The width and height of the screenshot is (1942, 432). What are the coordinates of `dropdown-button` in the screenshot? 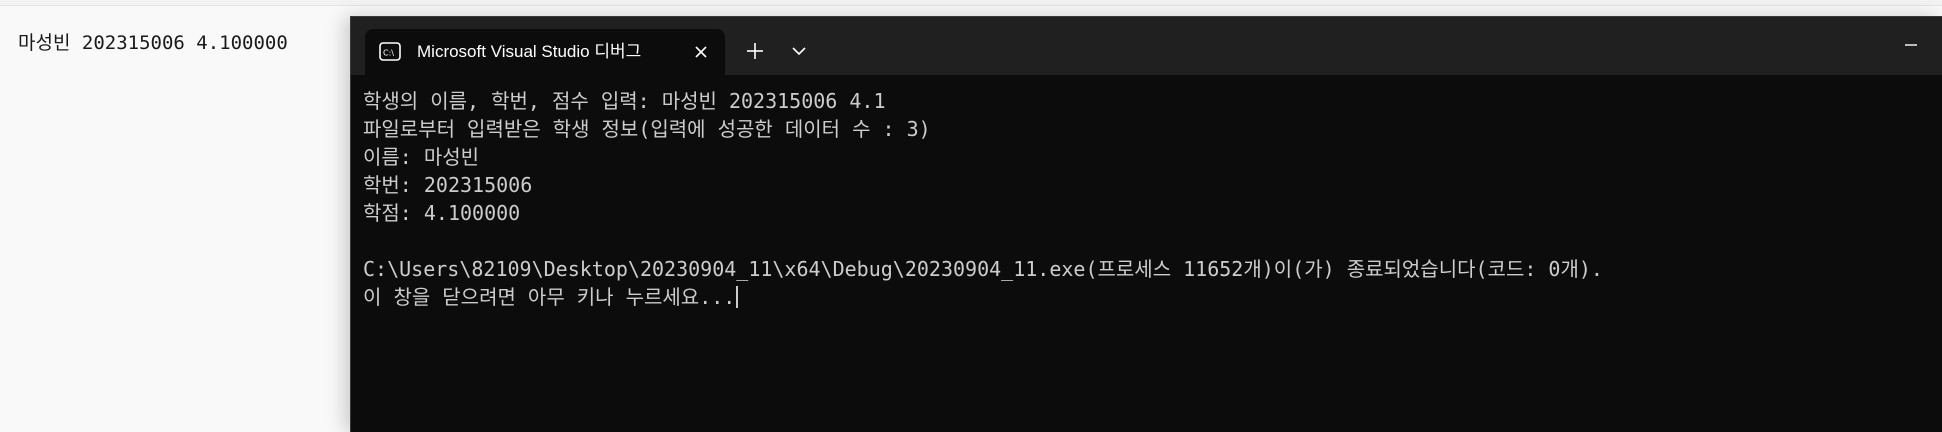 It's located at (799, 51).